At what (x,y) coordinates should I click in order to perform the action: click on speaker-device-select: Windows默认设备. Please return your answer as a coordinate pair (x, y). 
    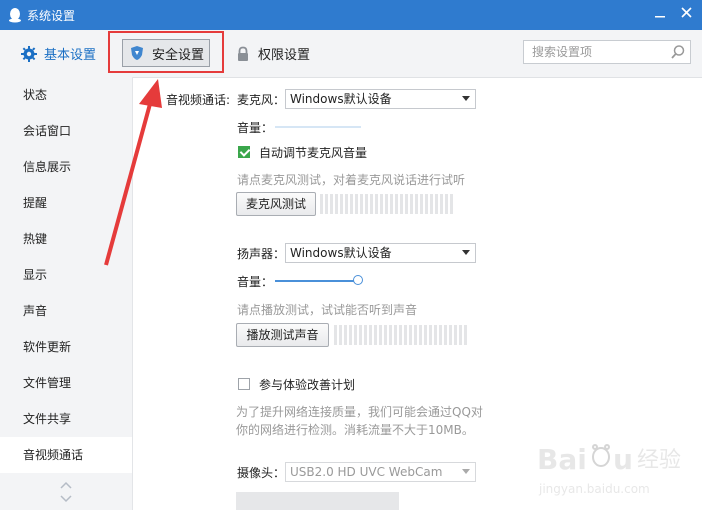
    Looking at the image, I should click on (380, 253).